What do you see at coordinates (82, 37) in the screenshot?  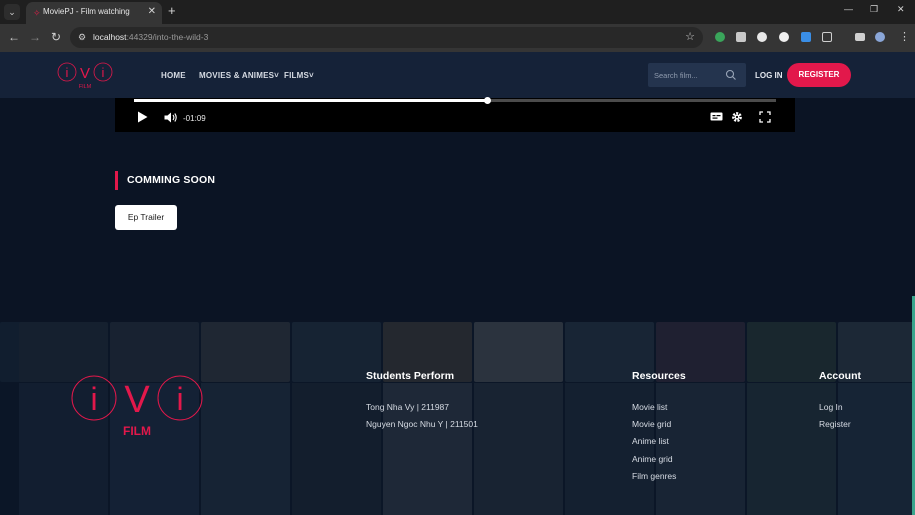 I see `site-info-icon: ⚙` at bounding box center [82, 37].